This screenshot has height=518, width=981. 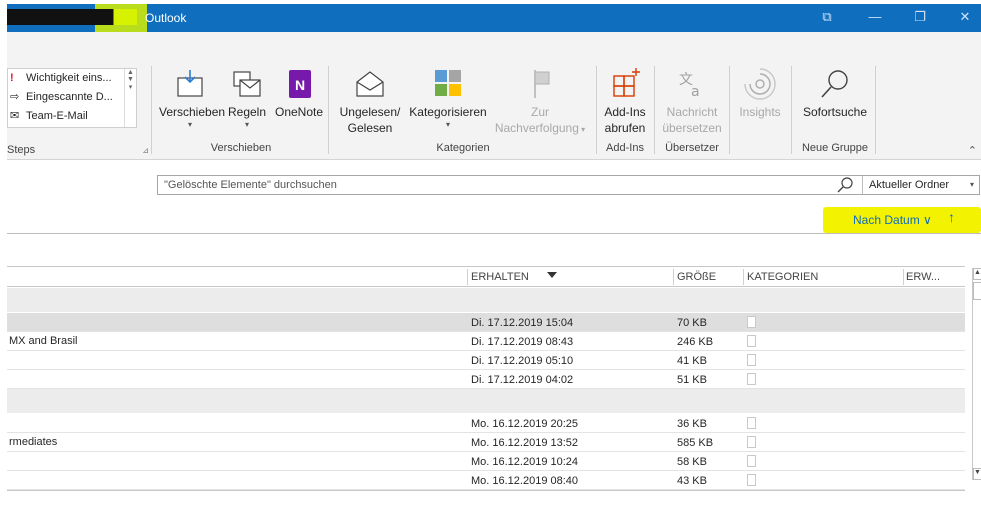 I want to click on group-label-move: Verschieben, so click(x=241, y=148).